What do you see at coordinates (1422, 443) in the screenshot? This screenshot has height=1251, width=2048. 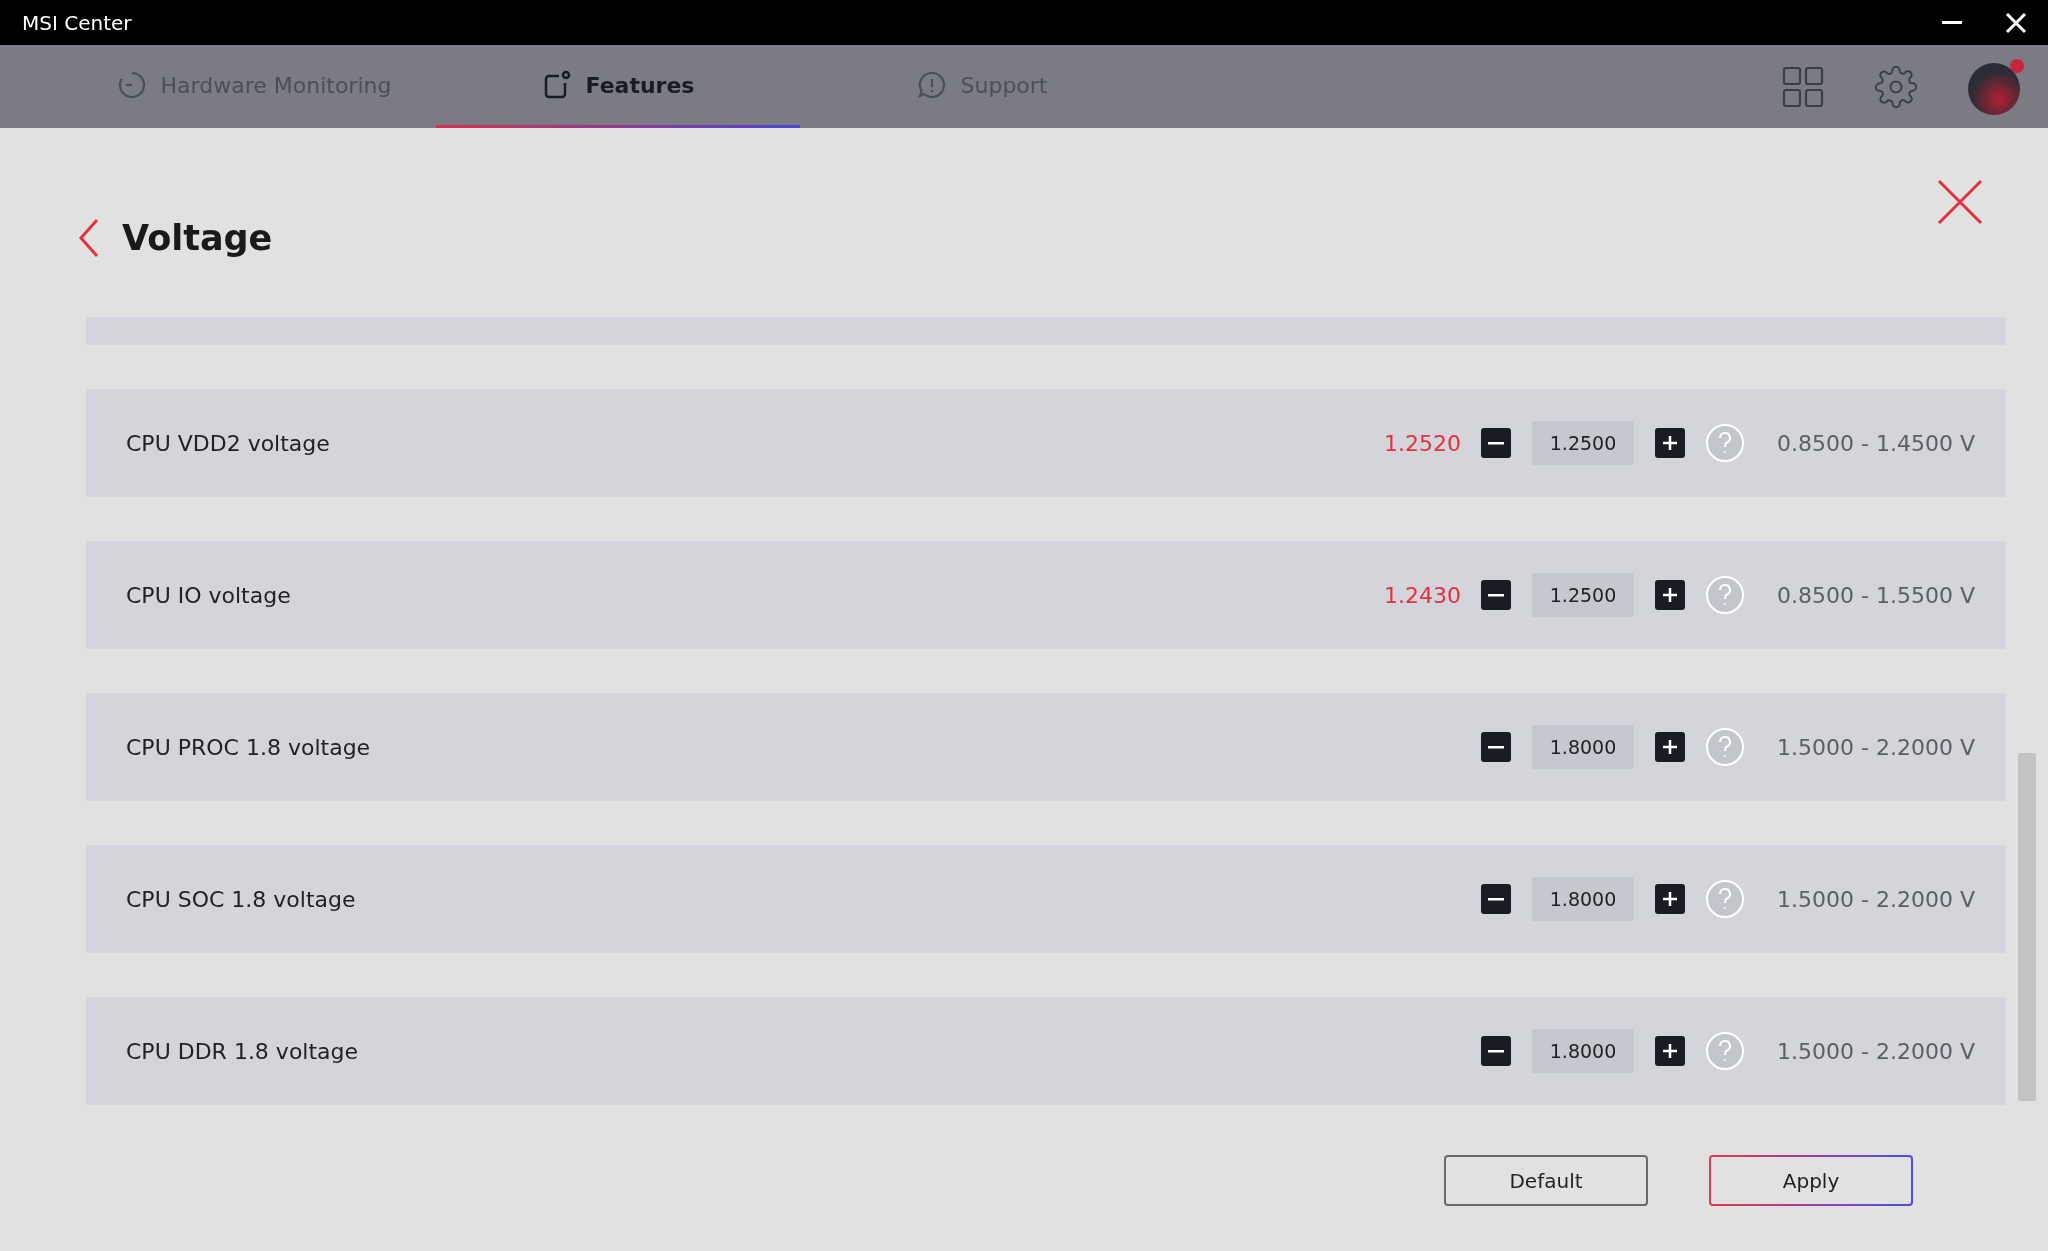 I see `current-value: 1.2520` at bounding box center [1422, 443].